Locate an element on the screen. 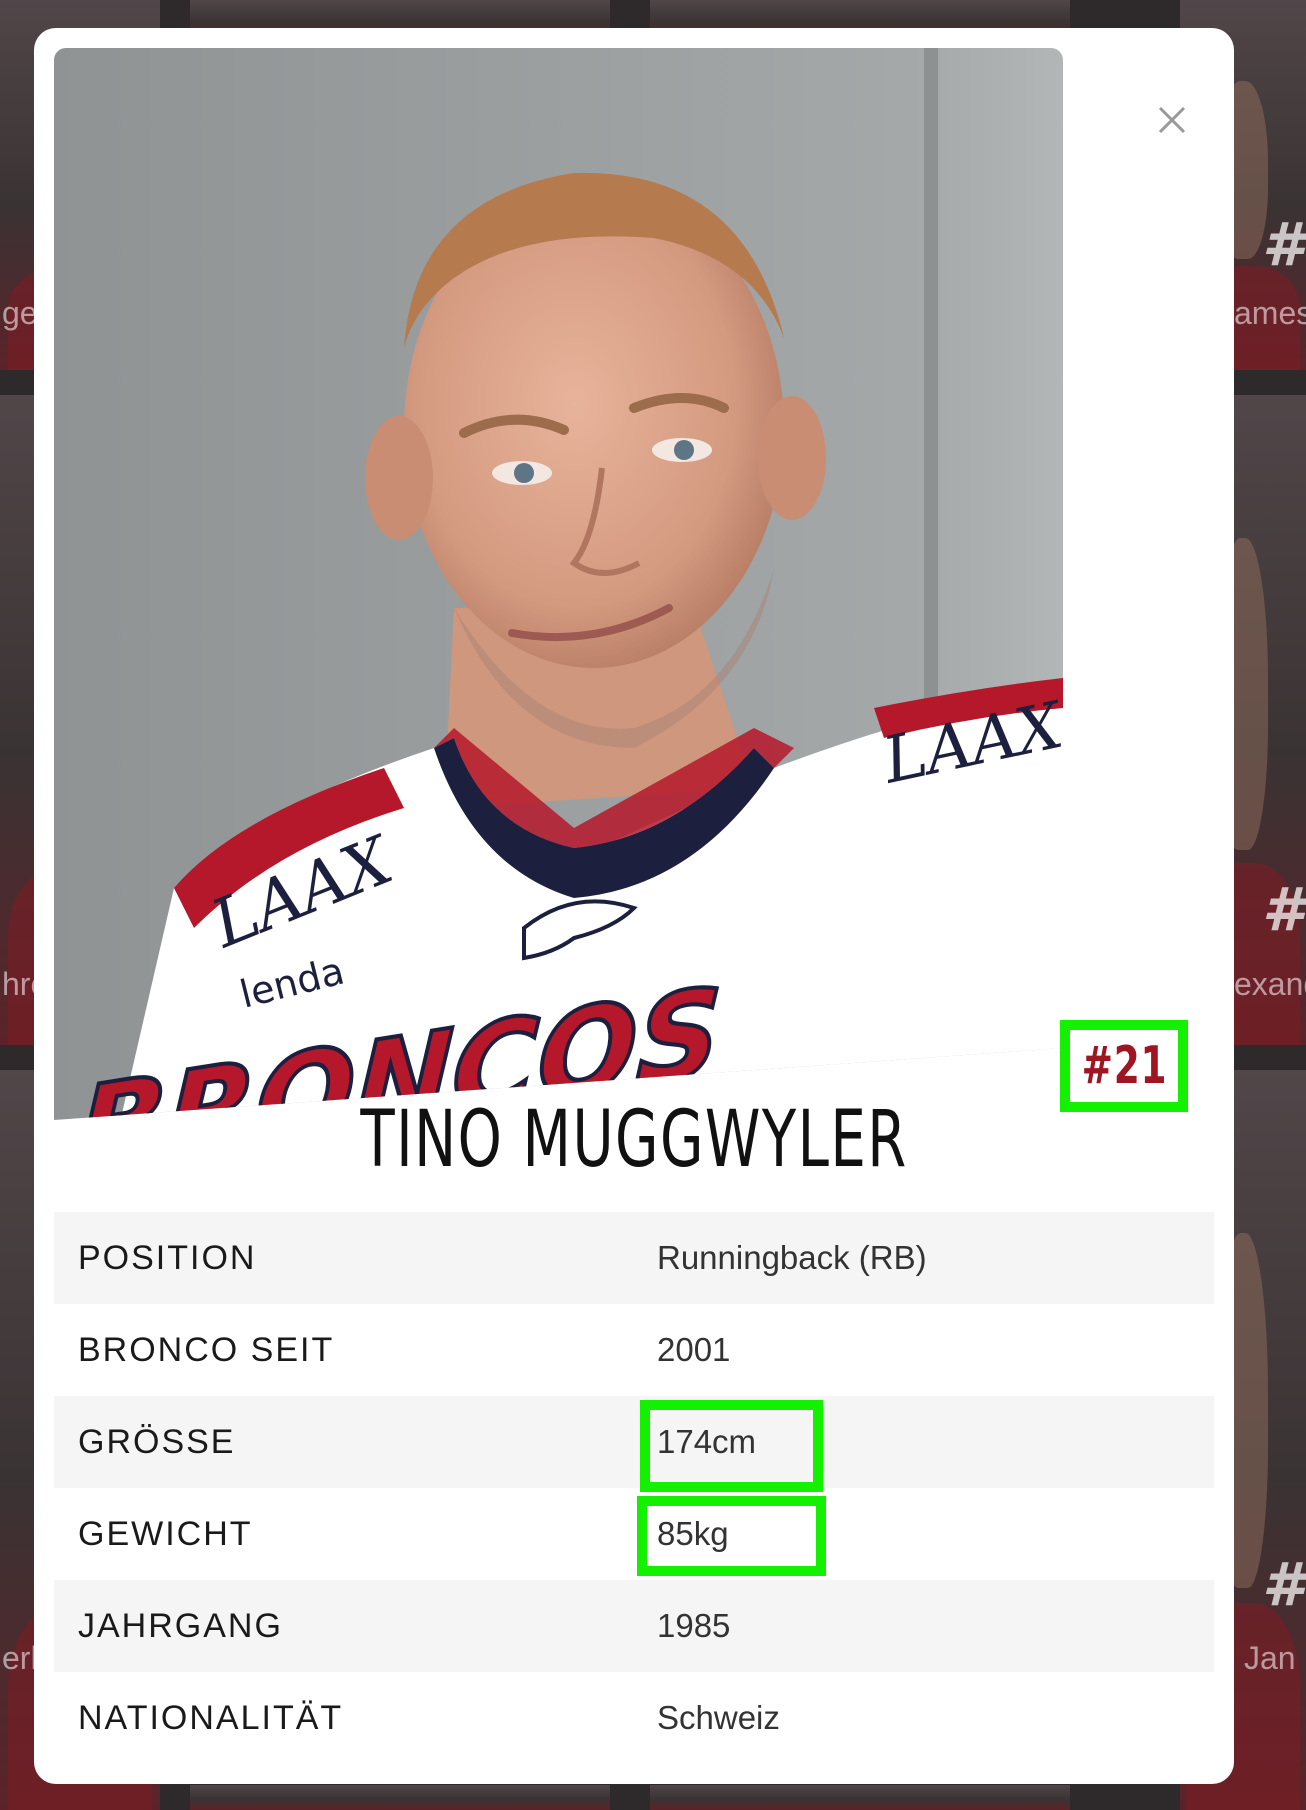  detail-row-gewicht: GEWICHT 85kg is located at coordinates (634, 1534).